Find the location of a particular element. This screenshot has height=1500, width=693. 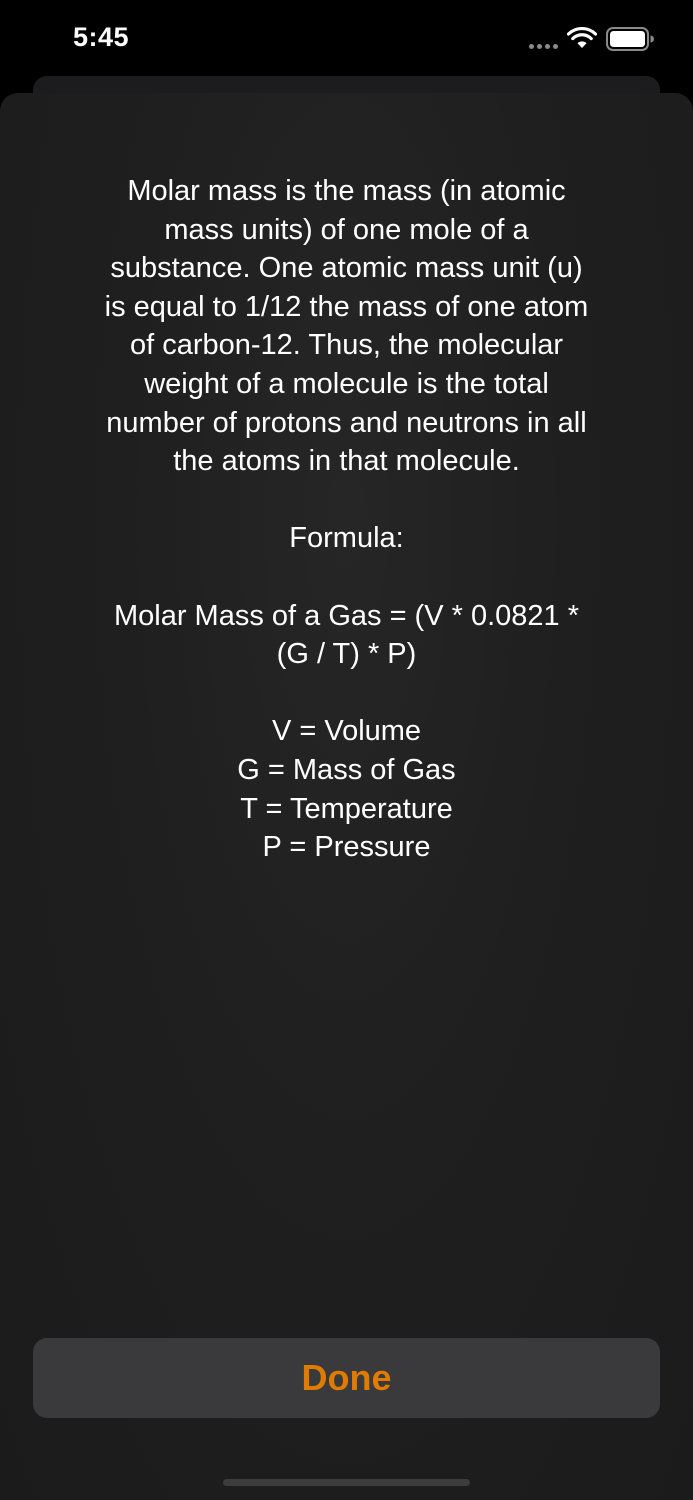

signal-dots-icon is located at coordinates (543, 46).